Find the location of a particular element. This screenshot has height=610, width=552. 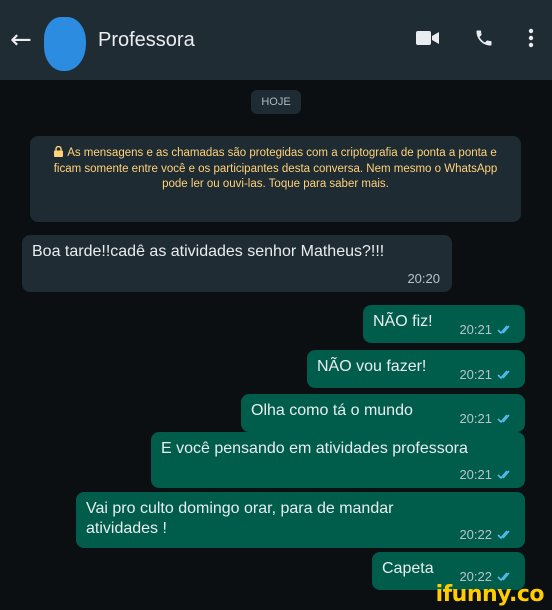

message-bubble-outgoing: Olha como tá o mundo 20:21 is located at coordinates (383, 413).